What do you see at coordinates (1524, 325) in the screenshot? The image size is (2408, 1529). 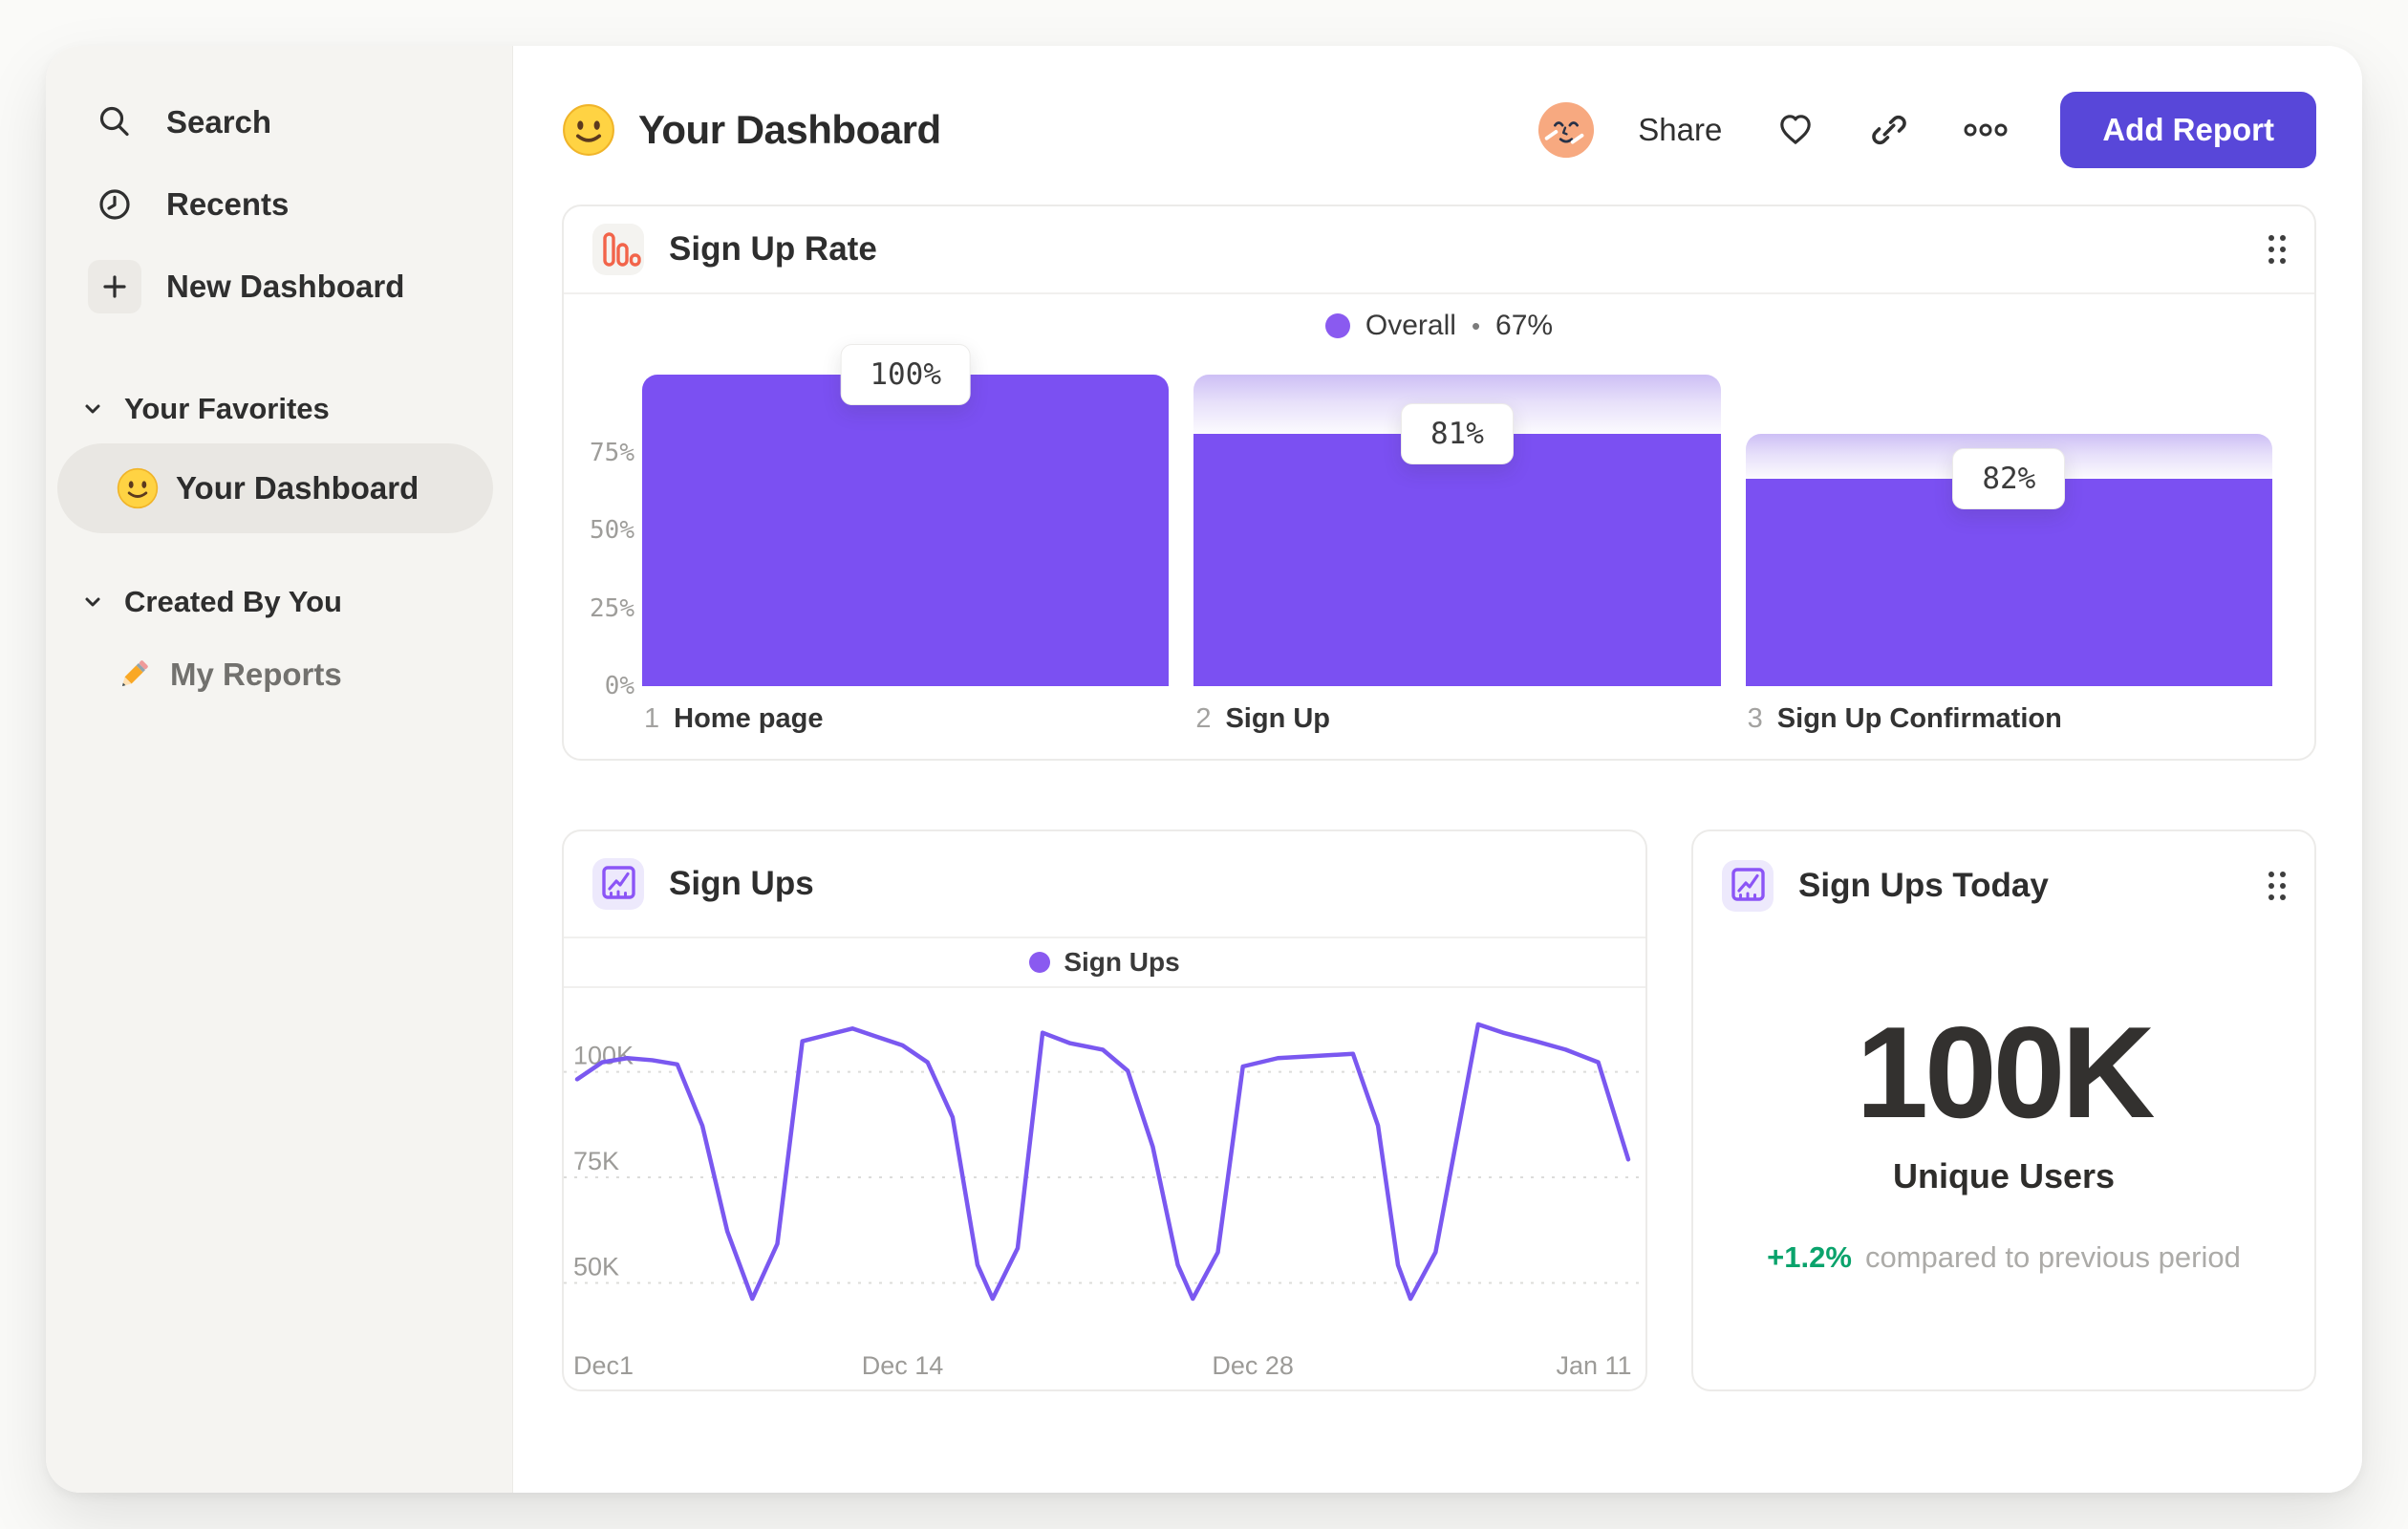 I see `legend-value: 67%` at bounding box center [1524, 325].